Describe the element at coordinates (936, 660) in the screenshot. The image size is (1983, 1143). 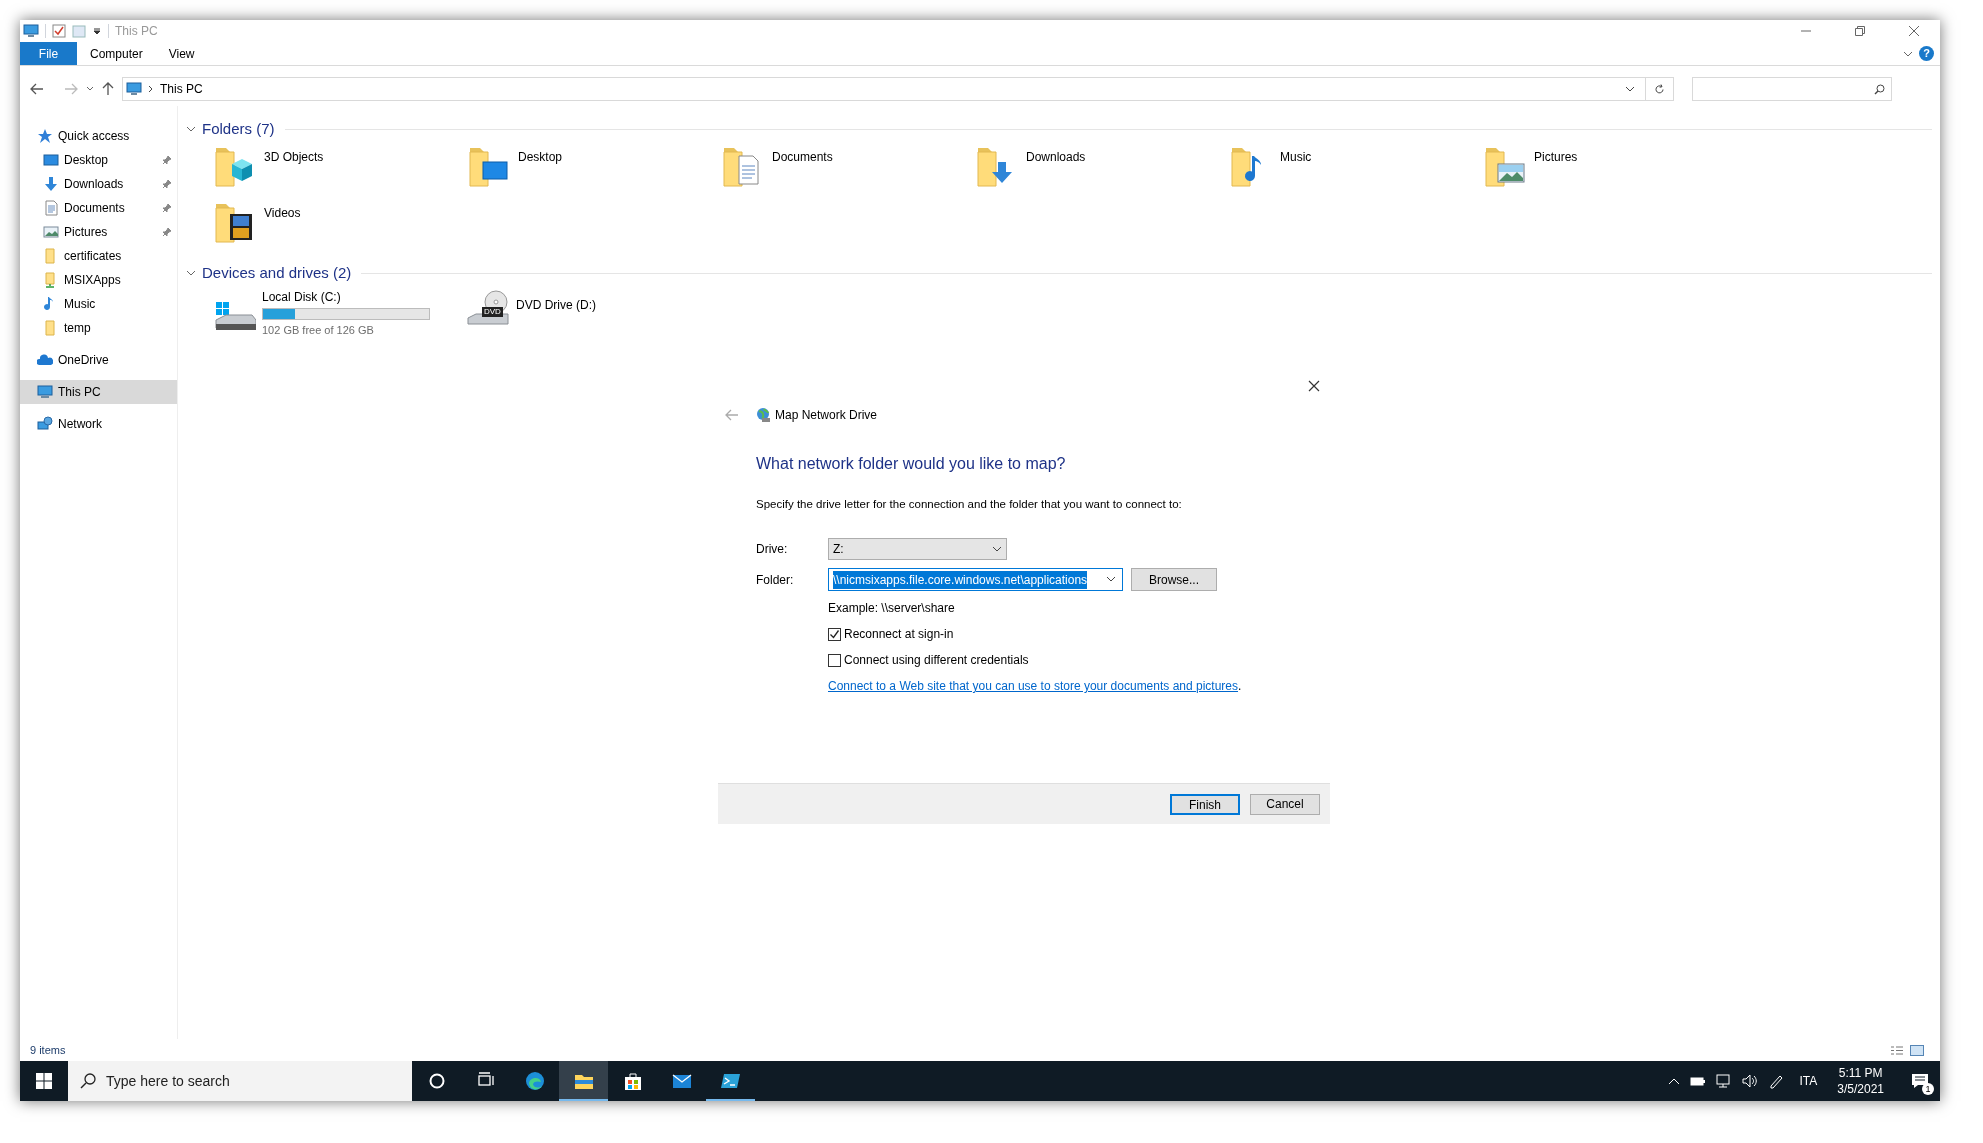
I see `checkbox-label: Connect using different credentials` at that location.